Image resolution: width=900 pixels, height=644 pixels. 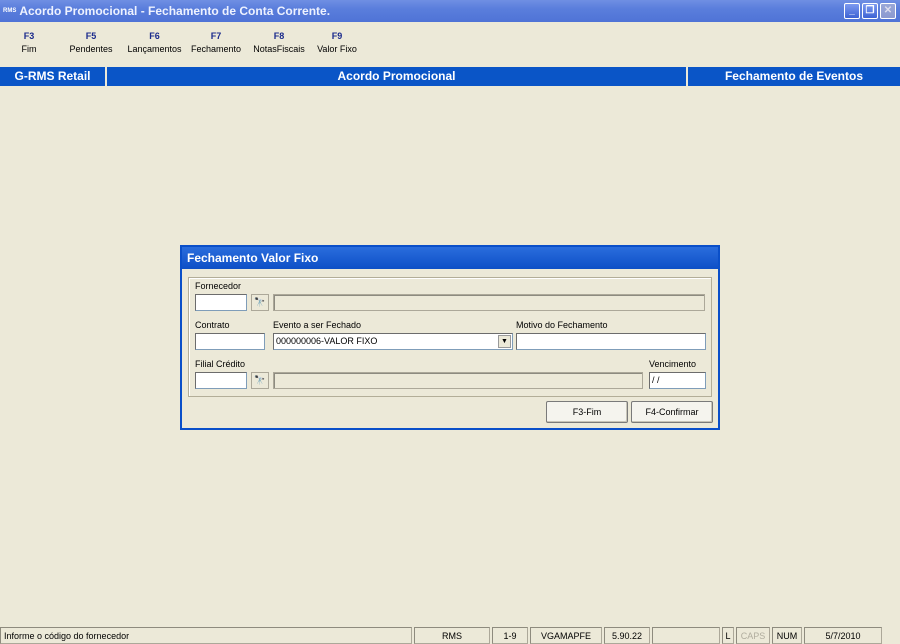 I want to click on filial-credito-input, so click(x=221, y=380).